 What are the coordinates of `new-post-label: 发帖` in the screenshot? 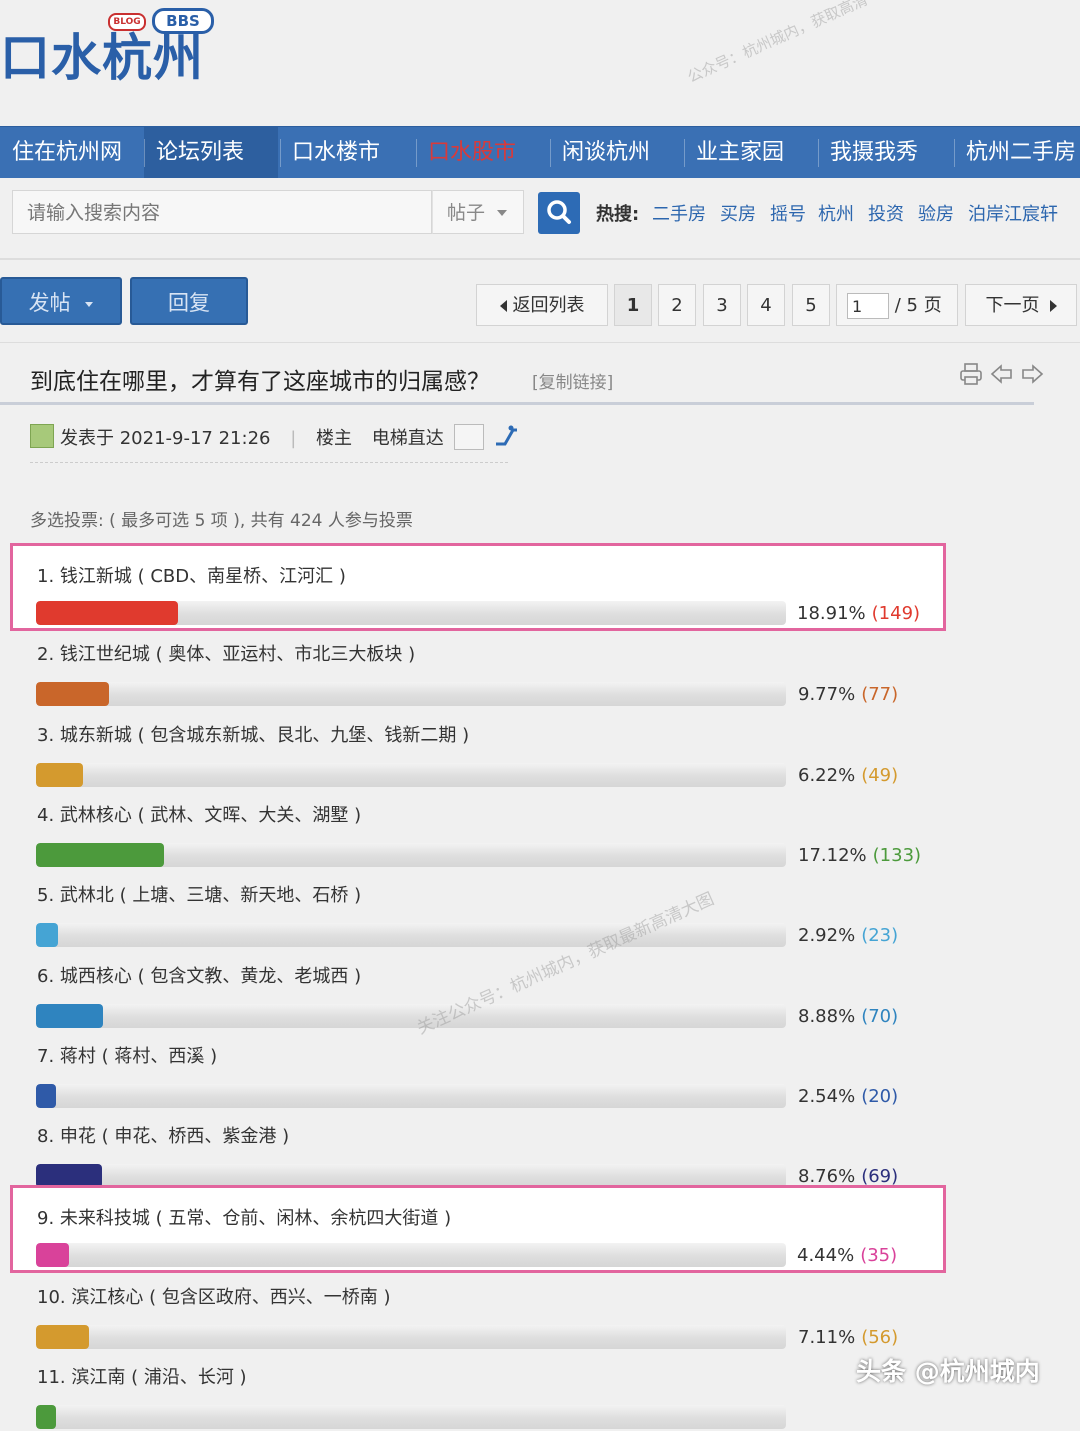 It's located at (49, 303).